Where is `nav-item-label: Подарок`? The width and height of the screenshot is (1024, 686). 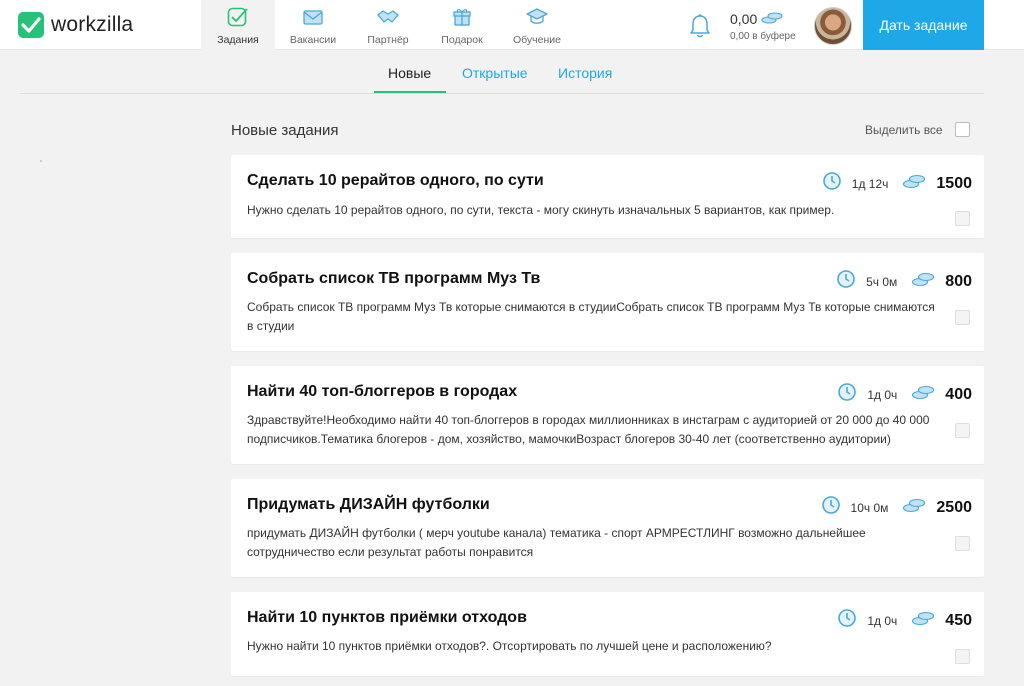 nav-item-label: Подарок is located at coordinates (462, 40).